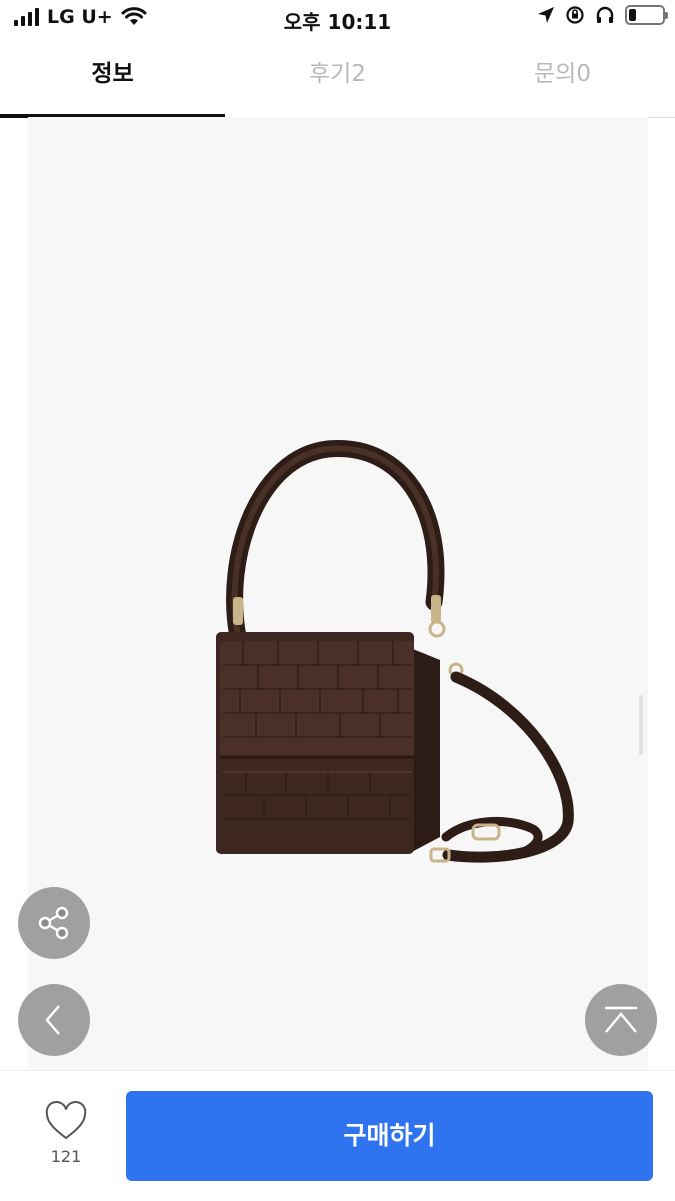  What do you see at coordinates (641, 725) in the screenshot?
I see `scroll-indicator` at bounding box center [641, 725].